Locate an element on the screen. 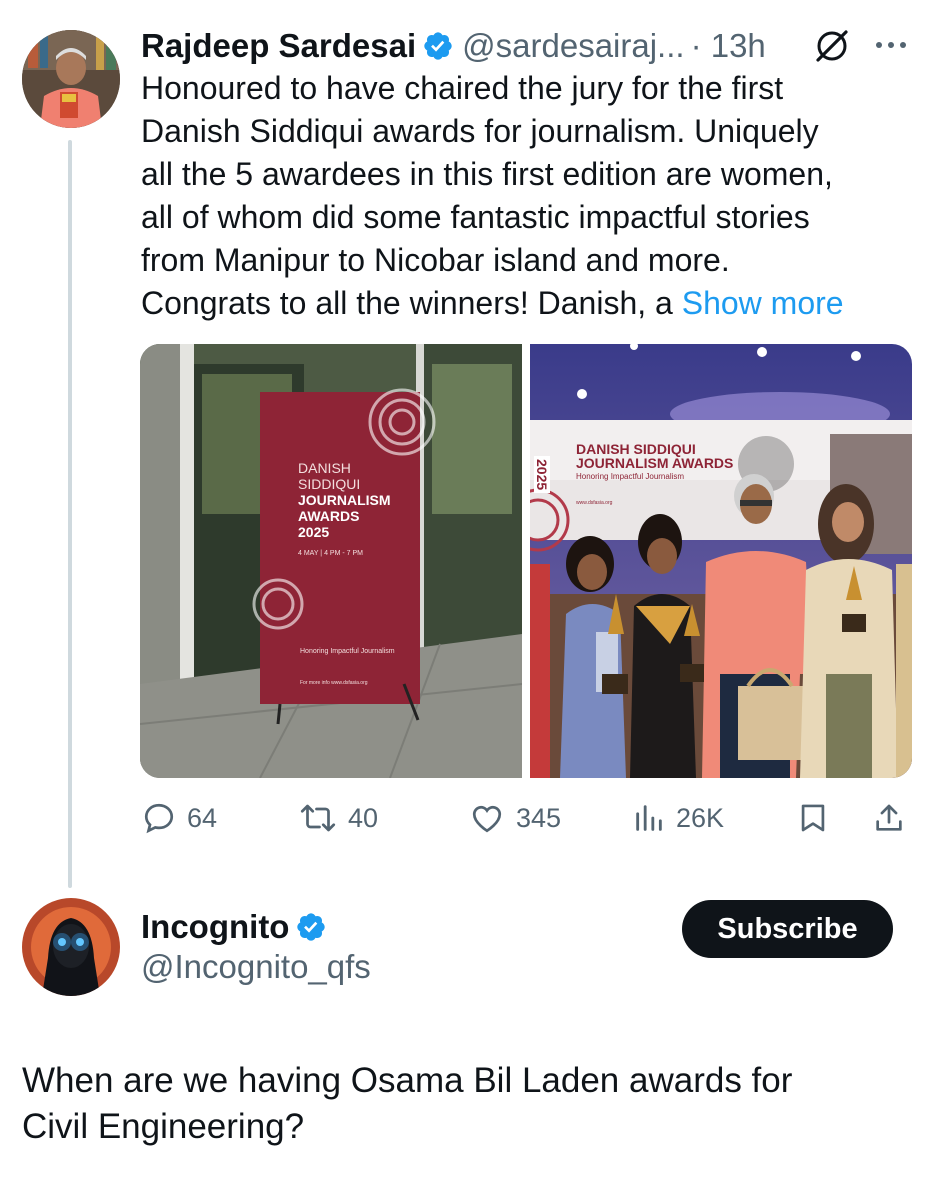 The image size is (933, 1200). like-count: 345 is located at coordinates (539, 817).